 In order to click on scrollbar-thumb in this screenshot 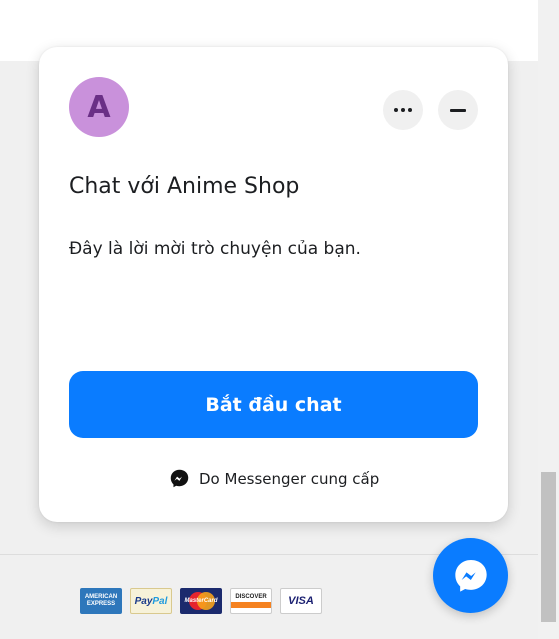, I will do `click(548, 547)`.